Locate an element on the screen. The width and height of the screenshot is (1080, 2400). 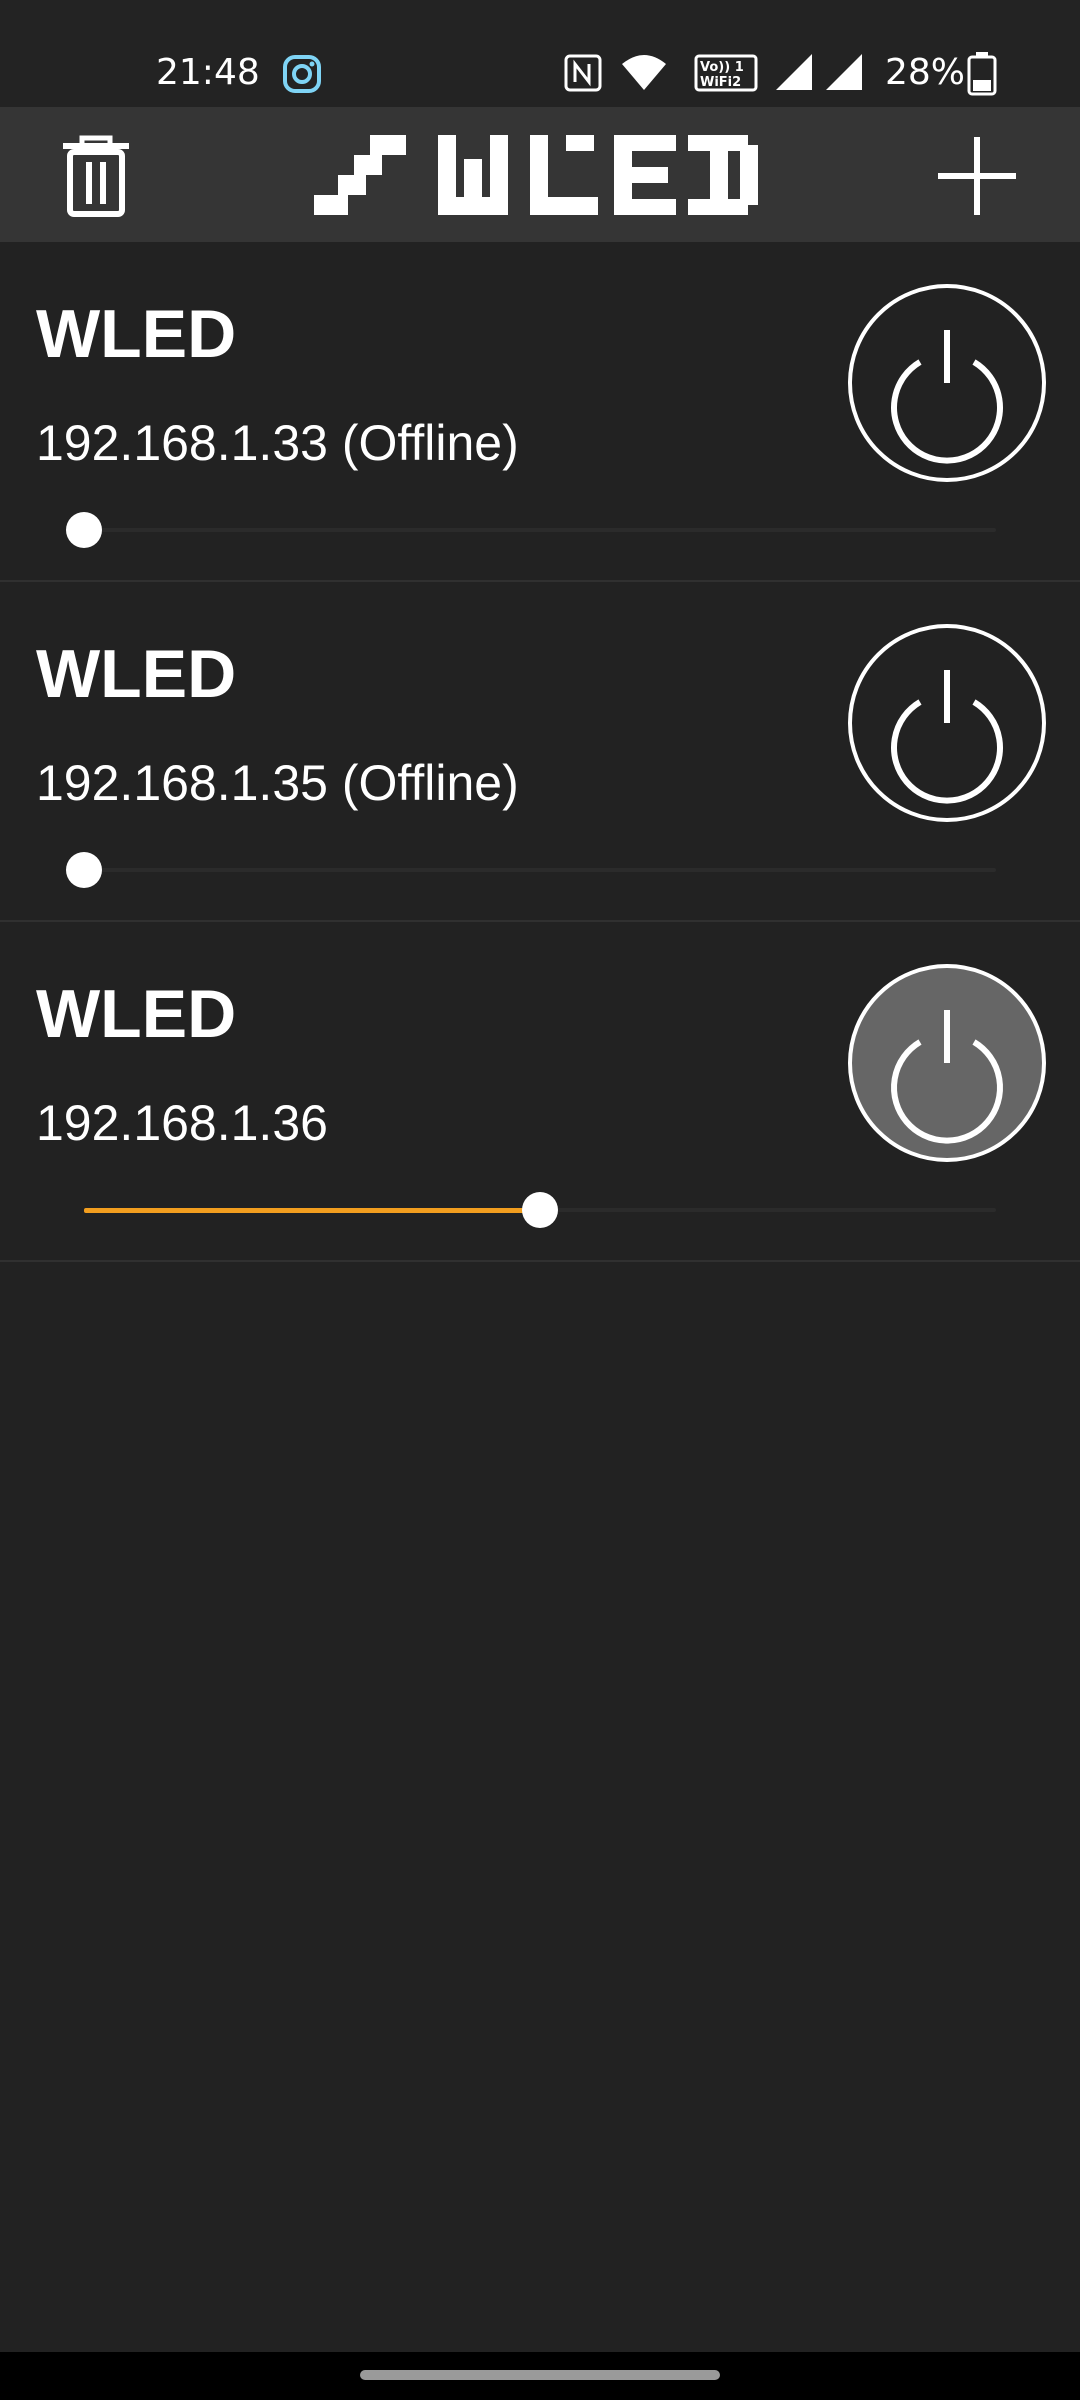
status-bar: 21:48 Vo)) 1 WiFi2 28% is located at coordinates (540, 53).